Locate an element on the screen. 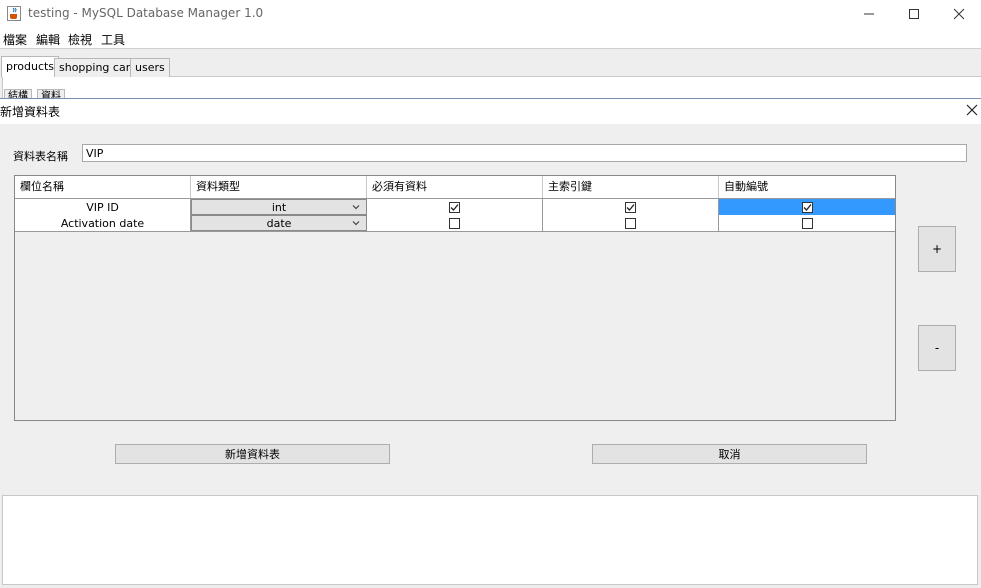  menu-file: 檔案 is located at coordinates (15, 39).